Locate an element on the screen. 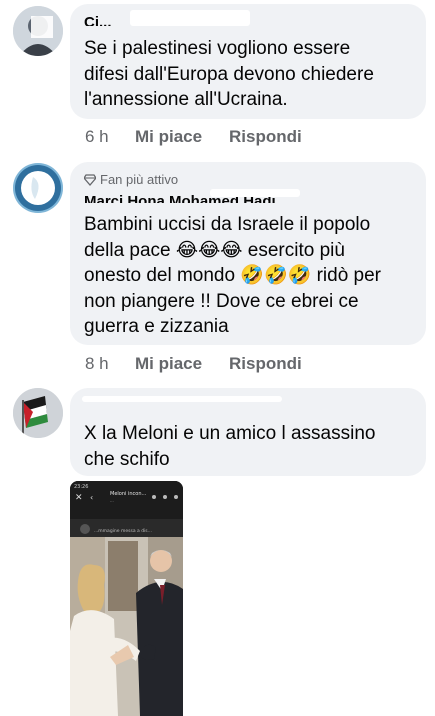 This screenshot has width=435, height=716. svg-text: 23:26 is located at coordinates (81, 487).